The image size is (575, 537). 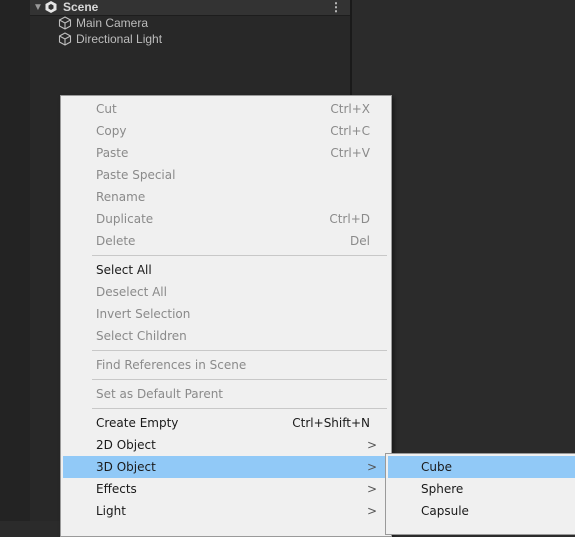 I want to click on menu-item-label: 2D Object, so click(x=126, y=445).